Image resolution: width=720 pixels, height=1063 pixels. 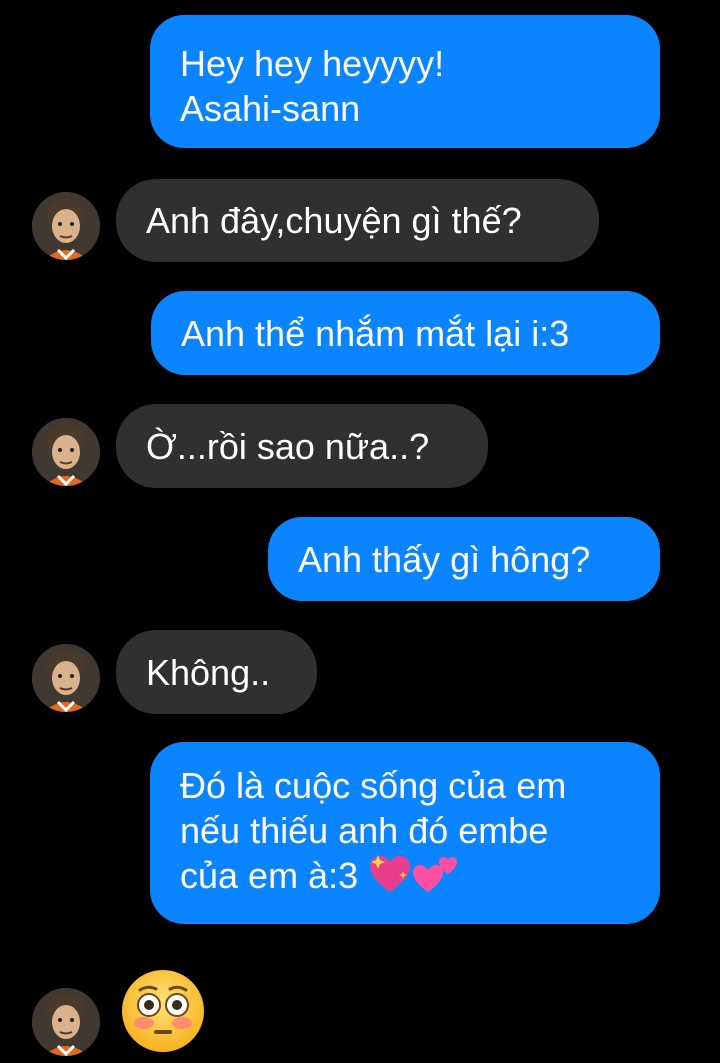 I want to click on message-line: Hey hey heyyyy!, so click(x=312, y=63).